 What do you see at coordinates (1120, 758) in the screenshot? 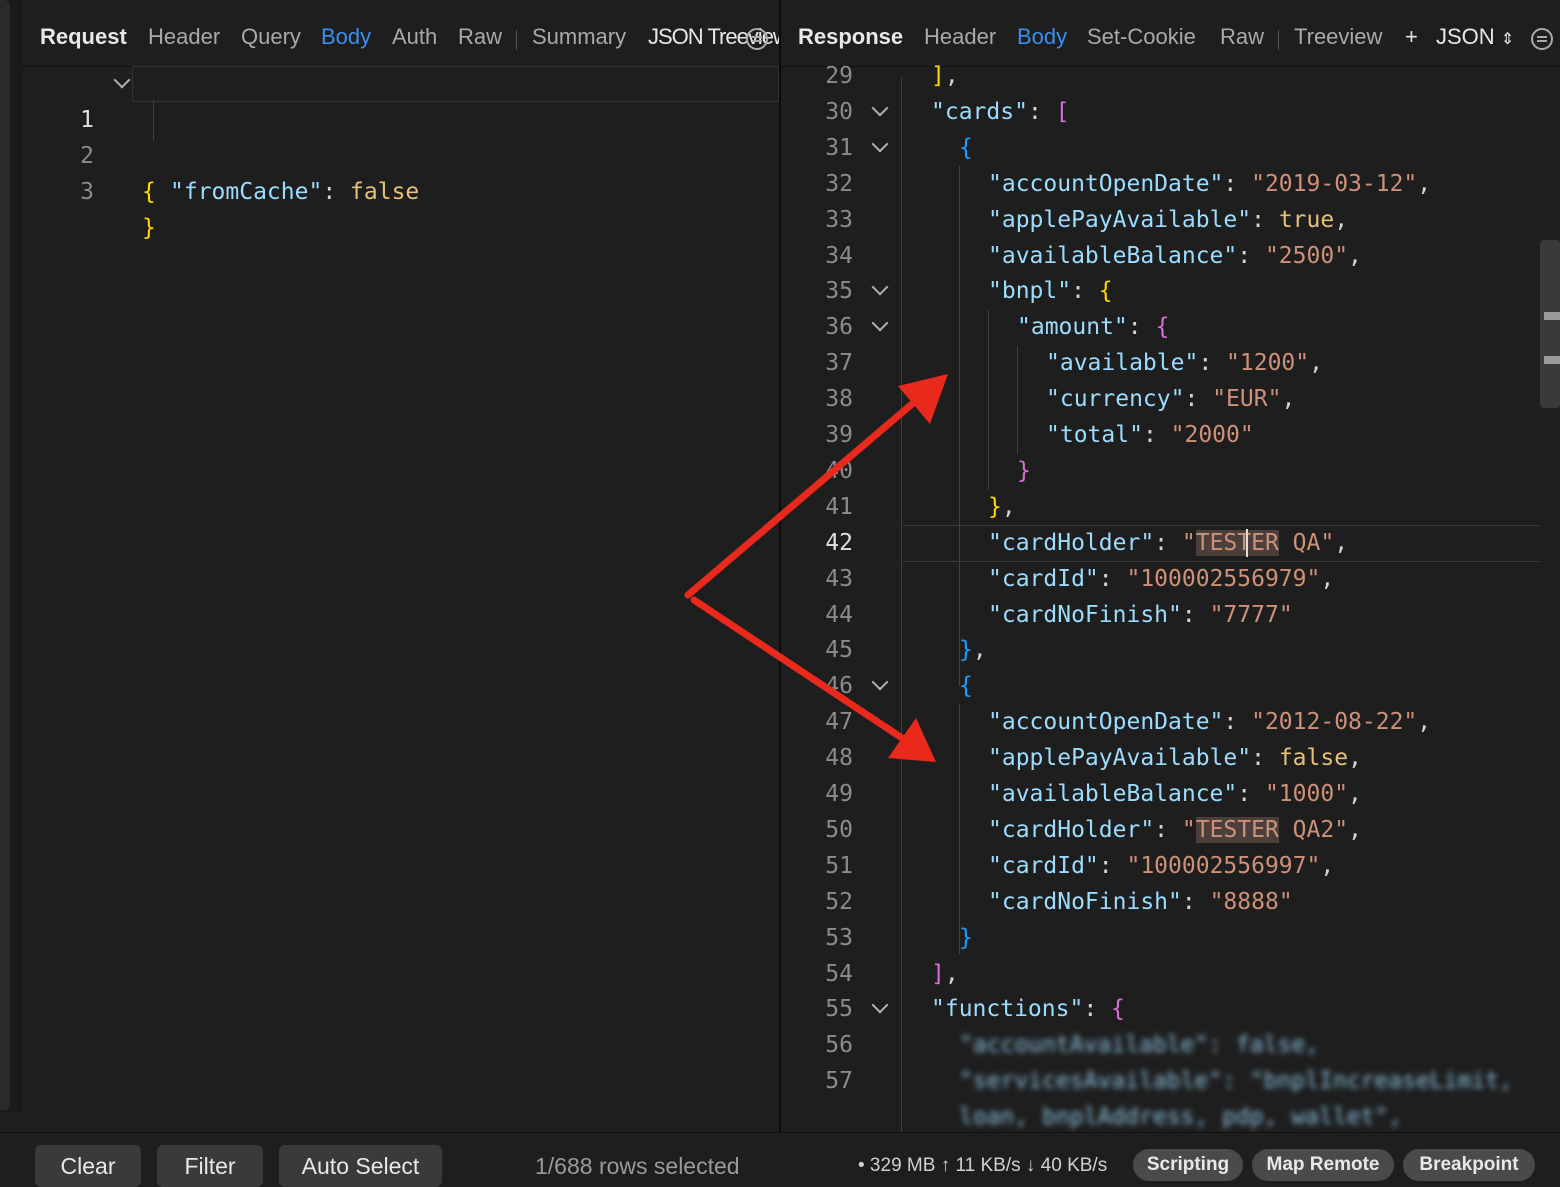
I see `json-token: "applePayAvailable"` at bounding box center [1120, 758].